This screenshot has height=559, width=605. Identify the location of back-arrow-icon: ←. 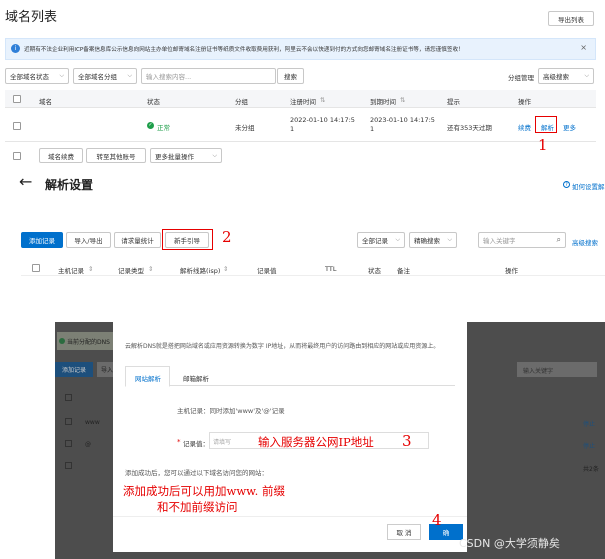
(25, 181).